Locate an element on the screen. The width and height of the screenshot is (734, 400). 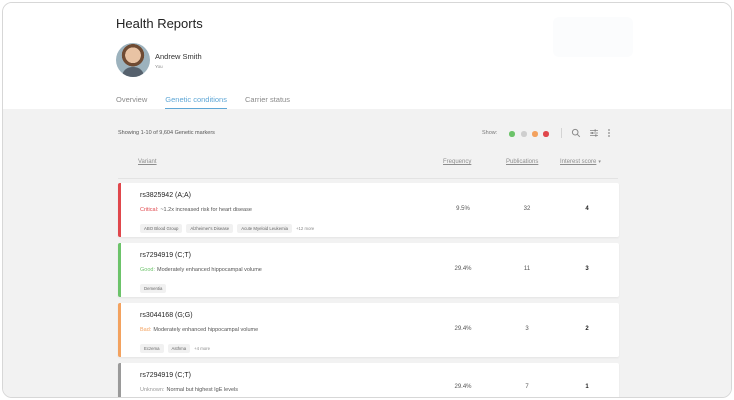
sliders-icon is located at coordinates (594, 133).